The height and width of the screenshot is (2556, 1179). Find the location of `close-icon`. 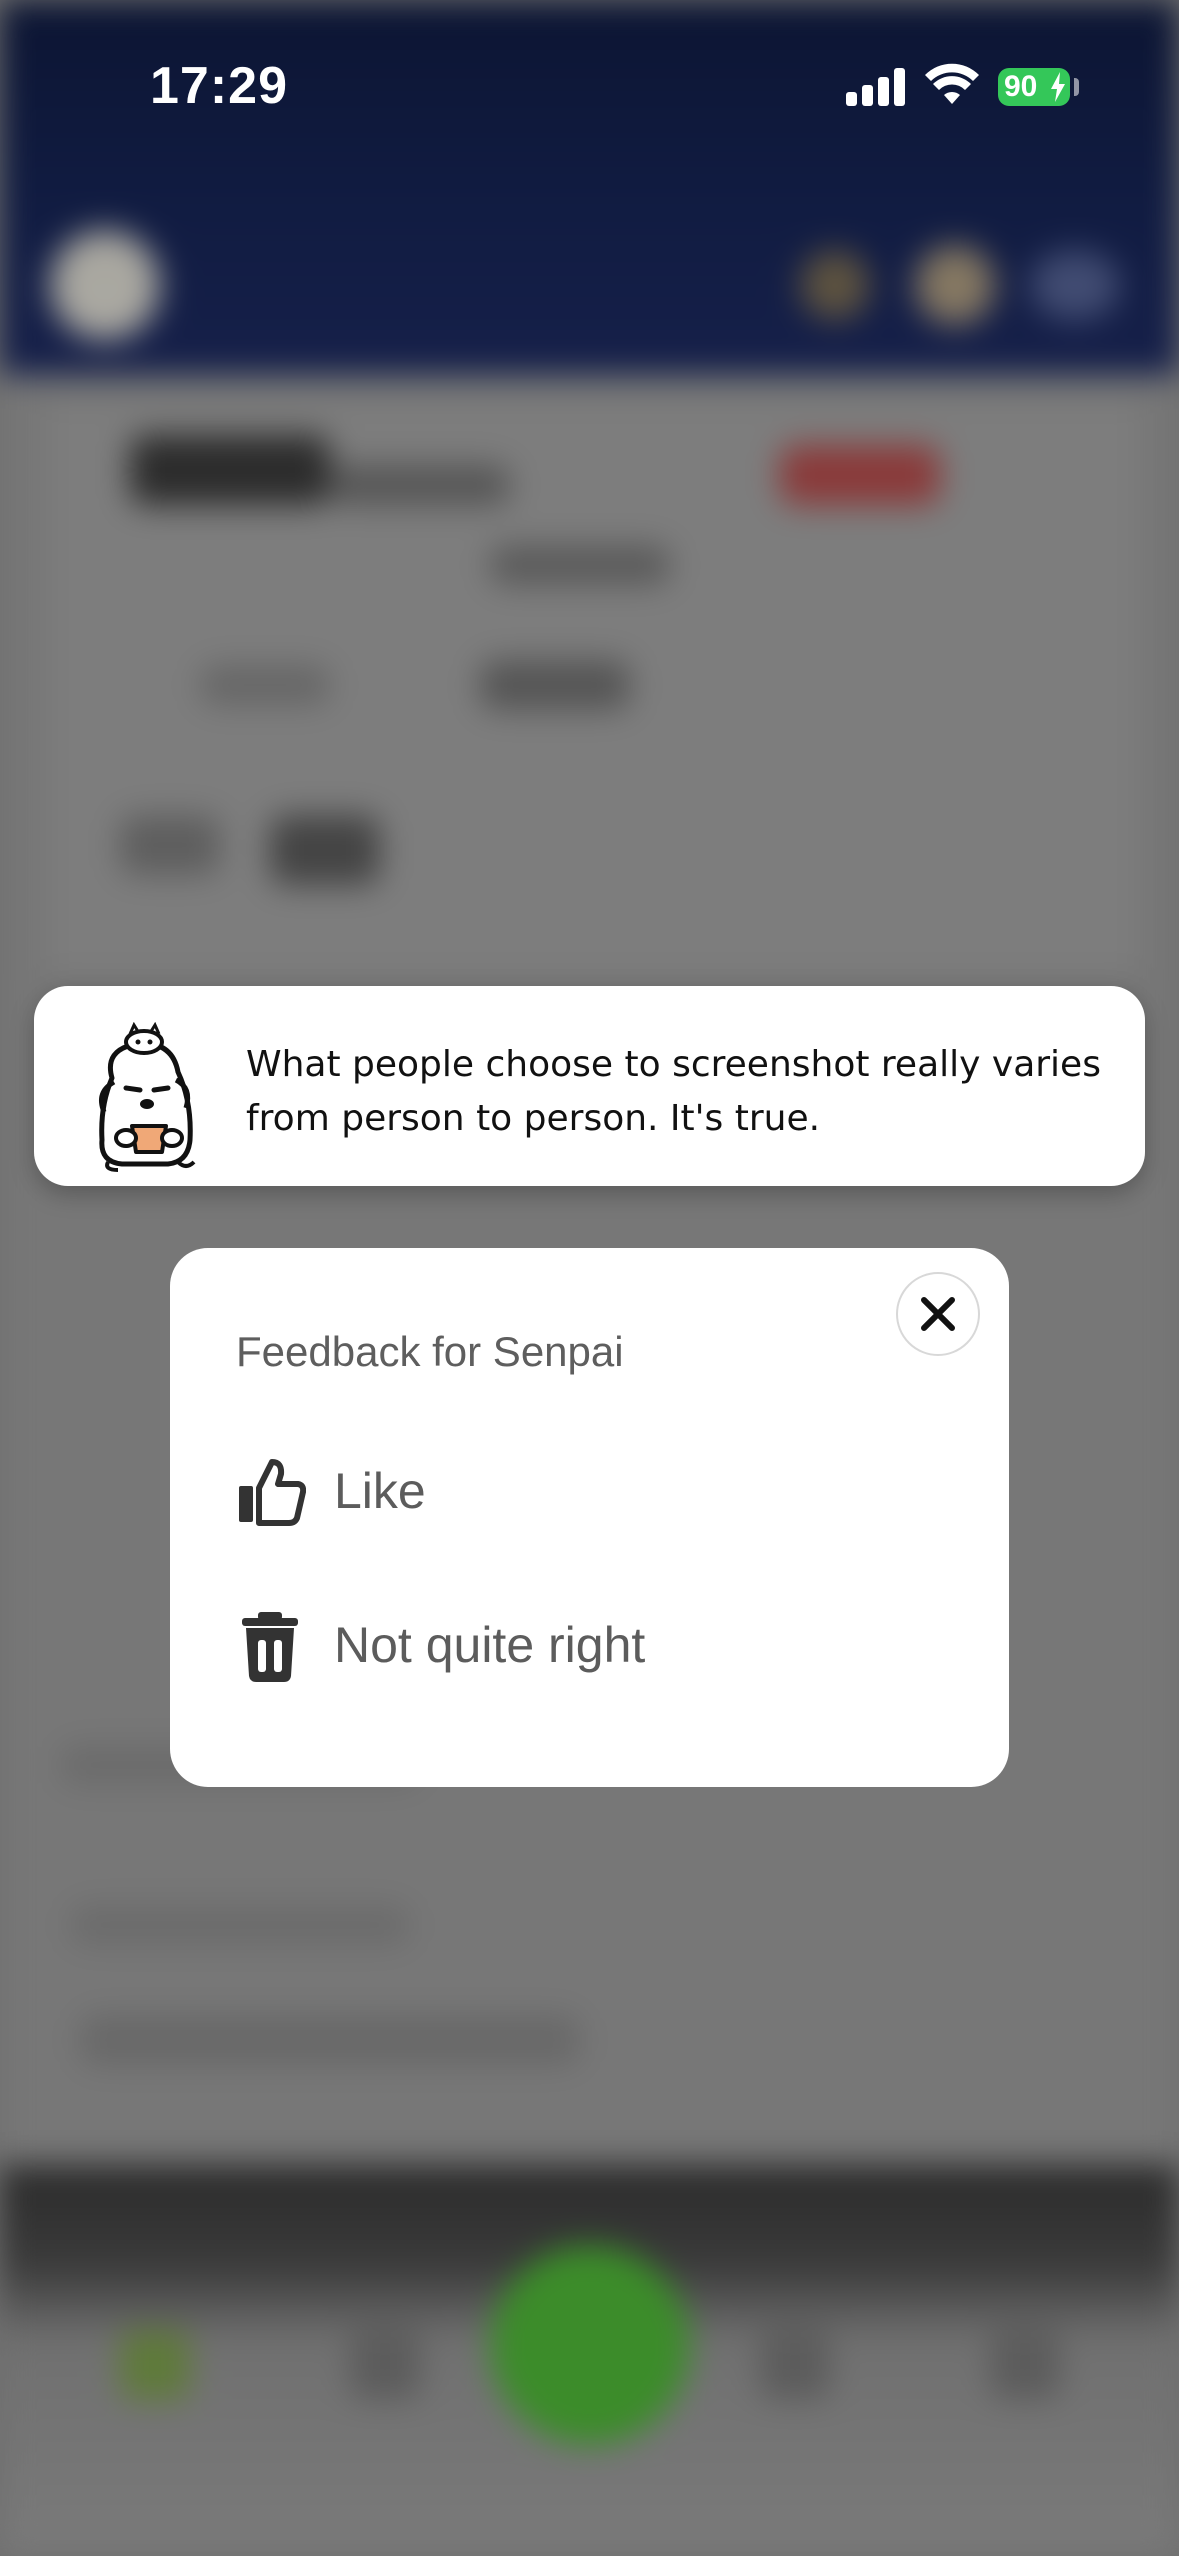

close-icon is located at coordinates (938, 1314).